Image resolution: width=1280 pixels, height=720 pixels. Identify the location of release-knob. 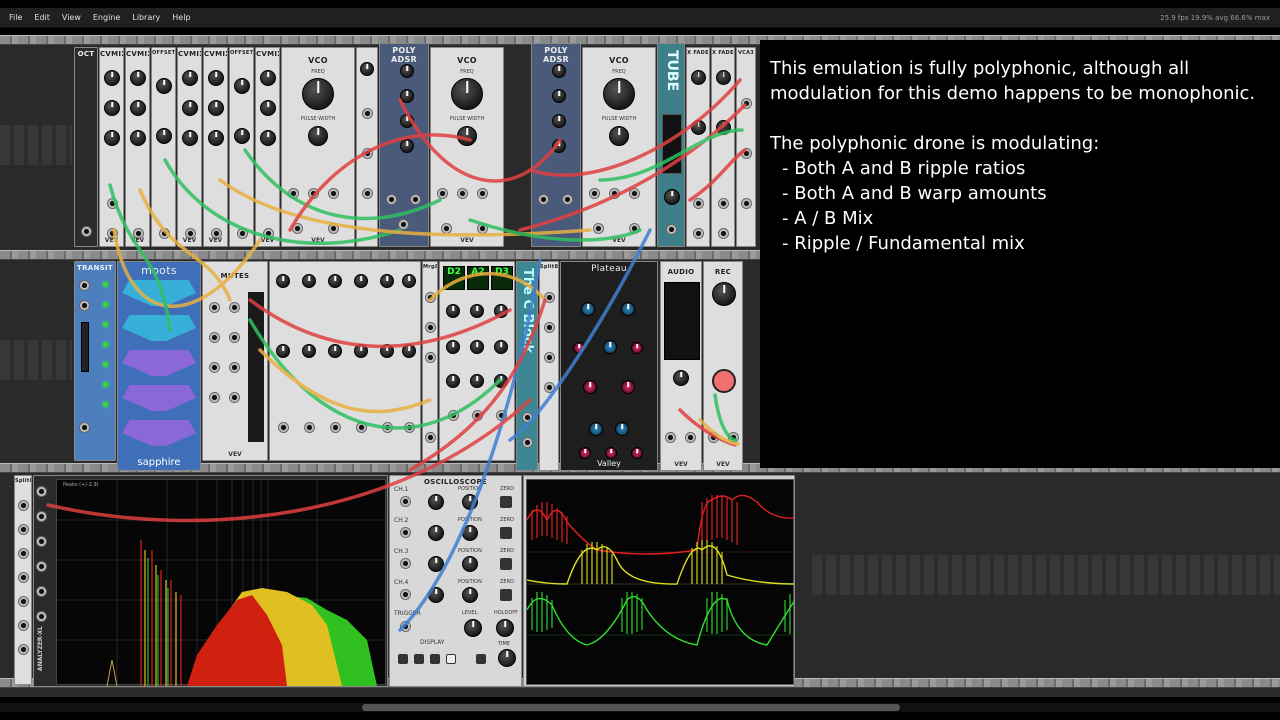
(559, 146).